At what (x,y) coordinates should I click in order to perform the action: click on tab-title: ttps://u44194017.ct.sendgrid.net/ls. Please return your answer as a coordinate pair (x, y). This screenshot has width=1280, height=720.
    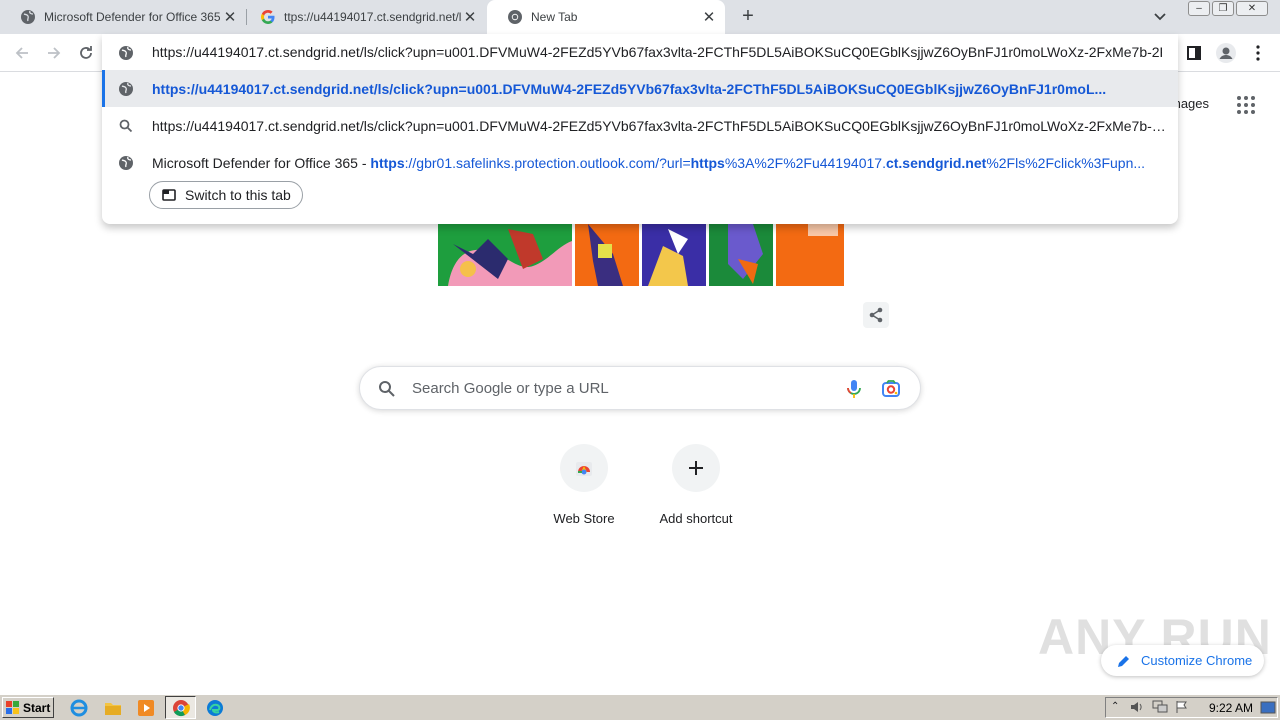
    Looking at the image, I should click on (373, 17).